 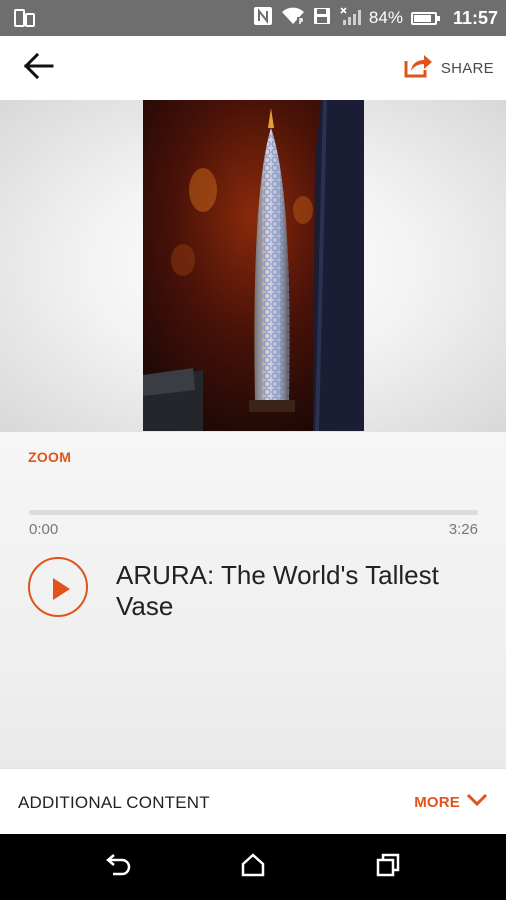 What do you see at coordinates (253, 801) in the screenshot?
I see `additional-content-bar: ADDITIONAL CONTENT MORE` at bounding box center [253, 801].